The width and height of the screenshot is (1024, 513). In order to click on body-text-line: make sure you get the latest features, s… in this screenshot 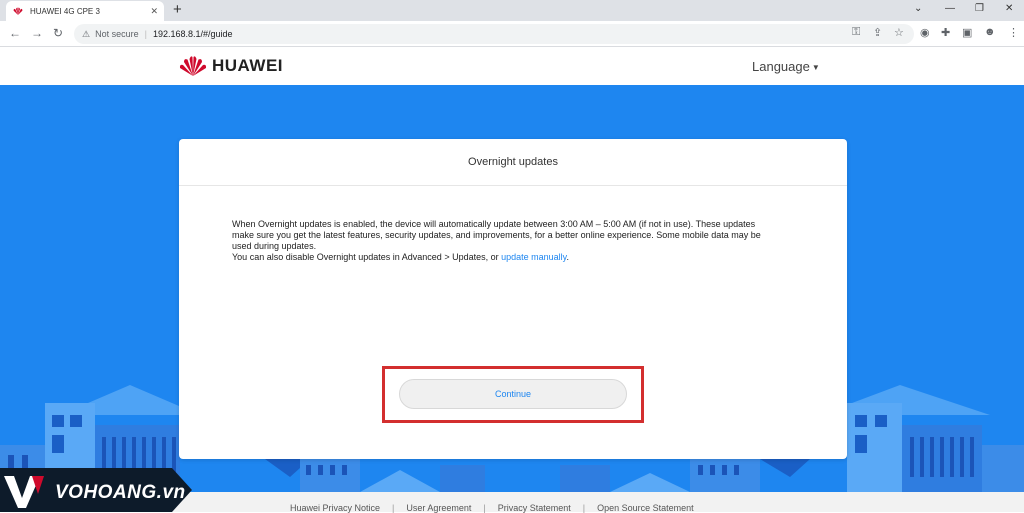, I will do `click(496, 235)`.